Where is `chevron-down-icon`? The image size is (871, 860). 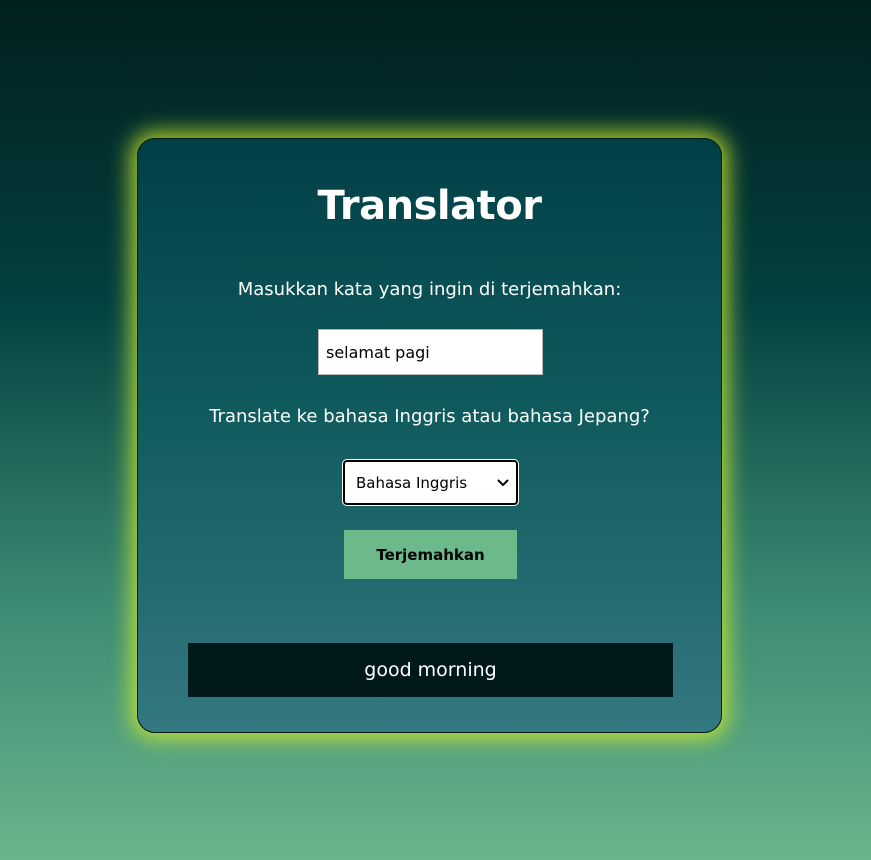
chevron-down-icon is located at coordinates (503, 483).